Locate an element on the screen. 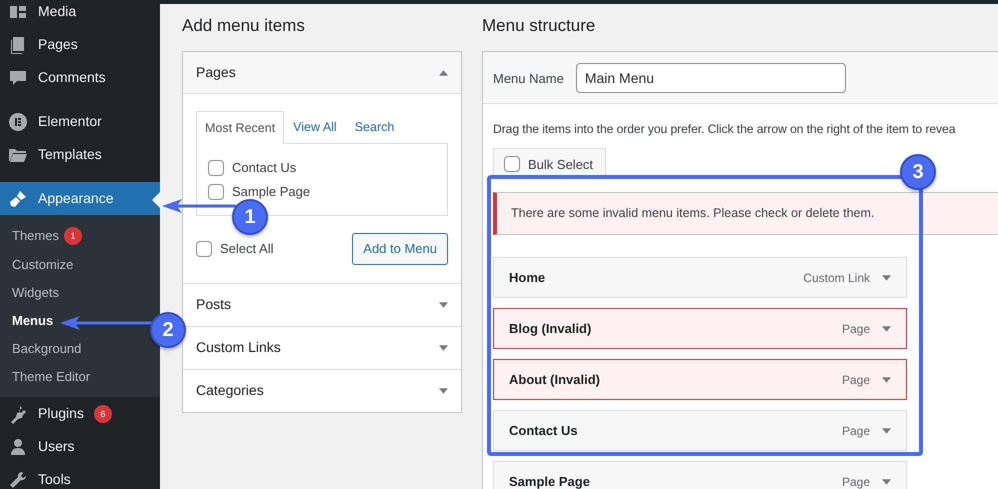  submenu-item-label: Themes is located at coordinates (35, 236).